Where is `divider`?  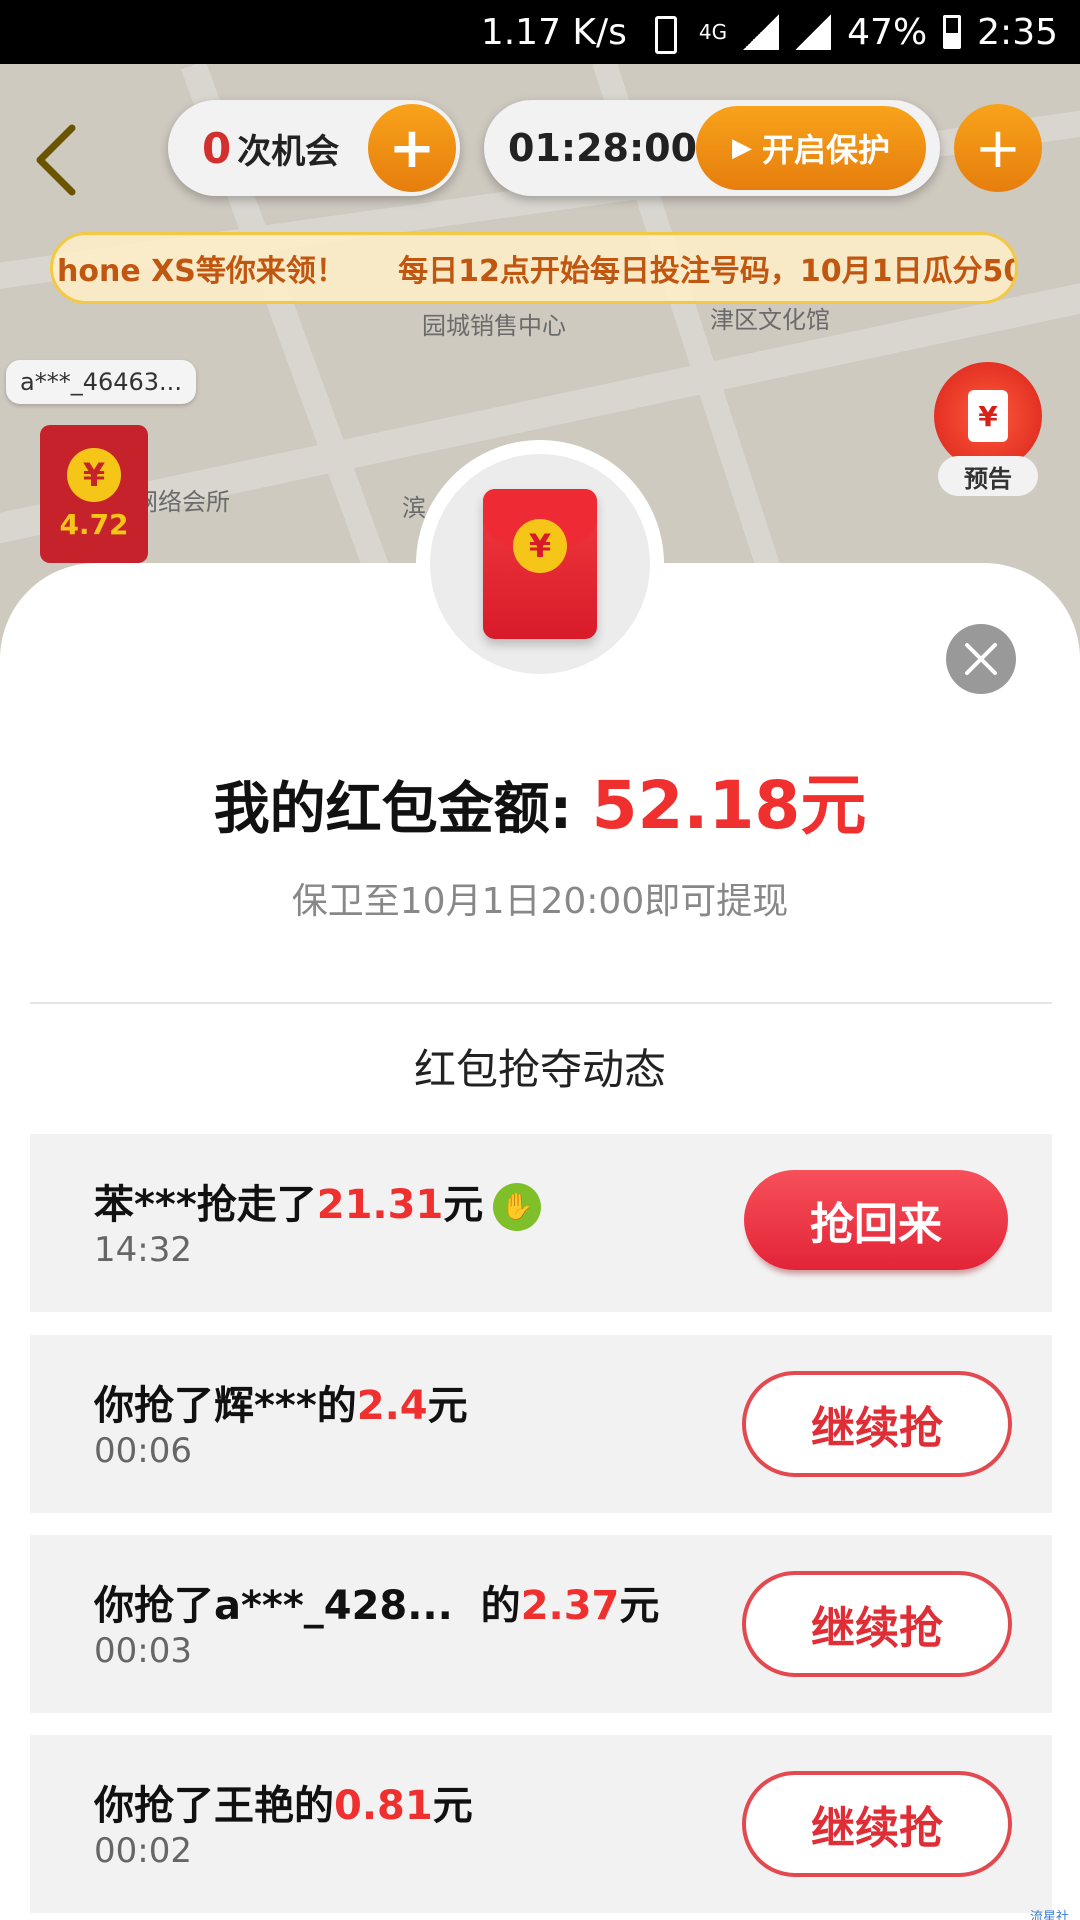 divider is located at coordinates (541, 1003).